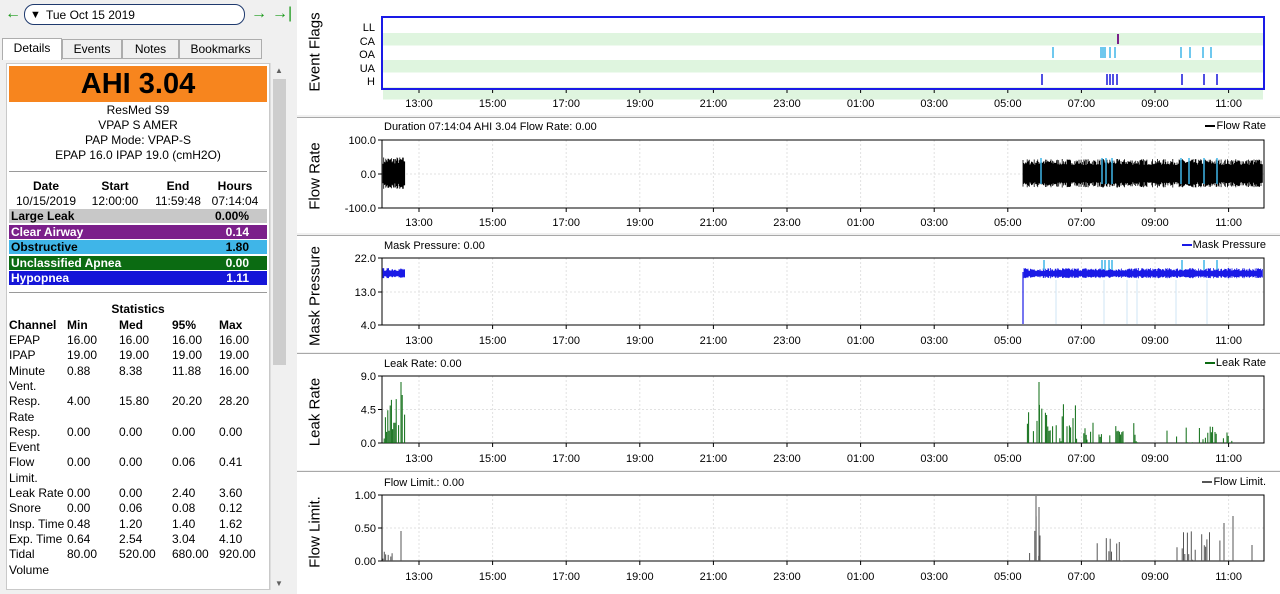  What do you see at coordinates (237, 247) in the screenshot?
I see `event-index-value: 1.80` at bounding box center [237, 247].